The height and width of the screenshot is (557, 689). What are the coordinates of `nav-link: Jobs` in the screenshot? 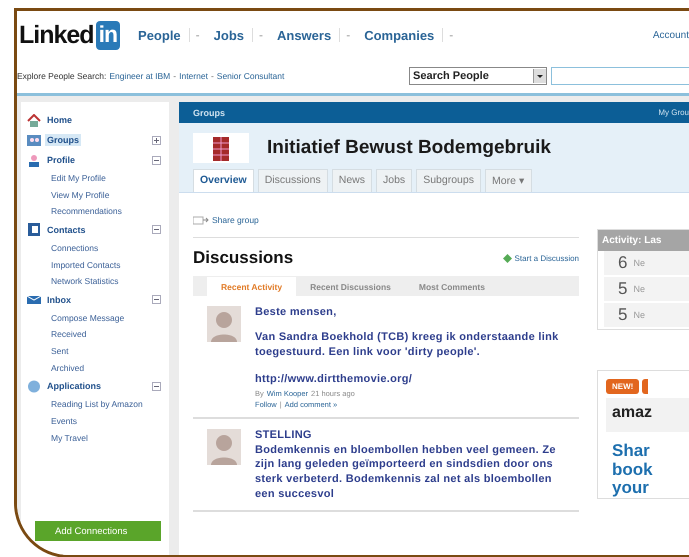 It's located at (229, 35).